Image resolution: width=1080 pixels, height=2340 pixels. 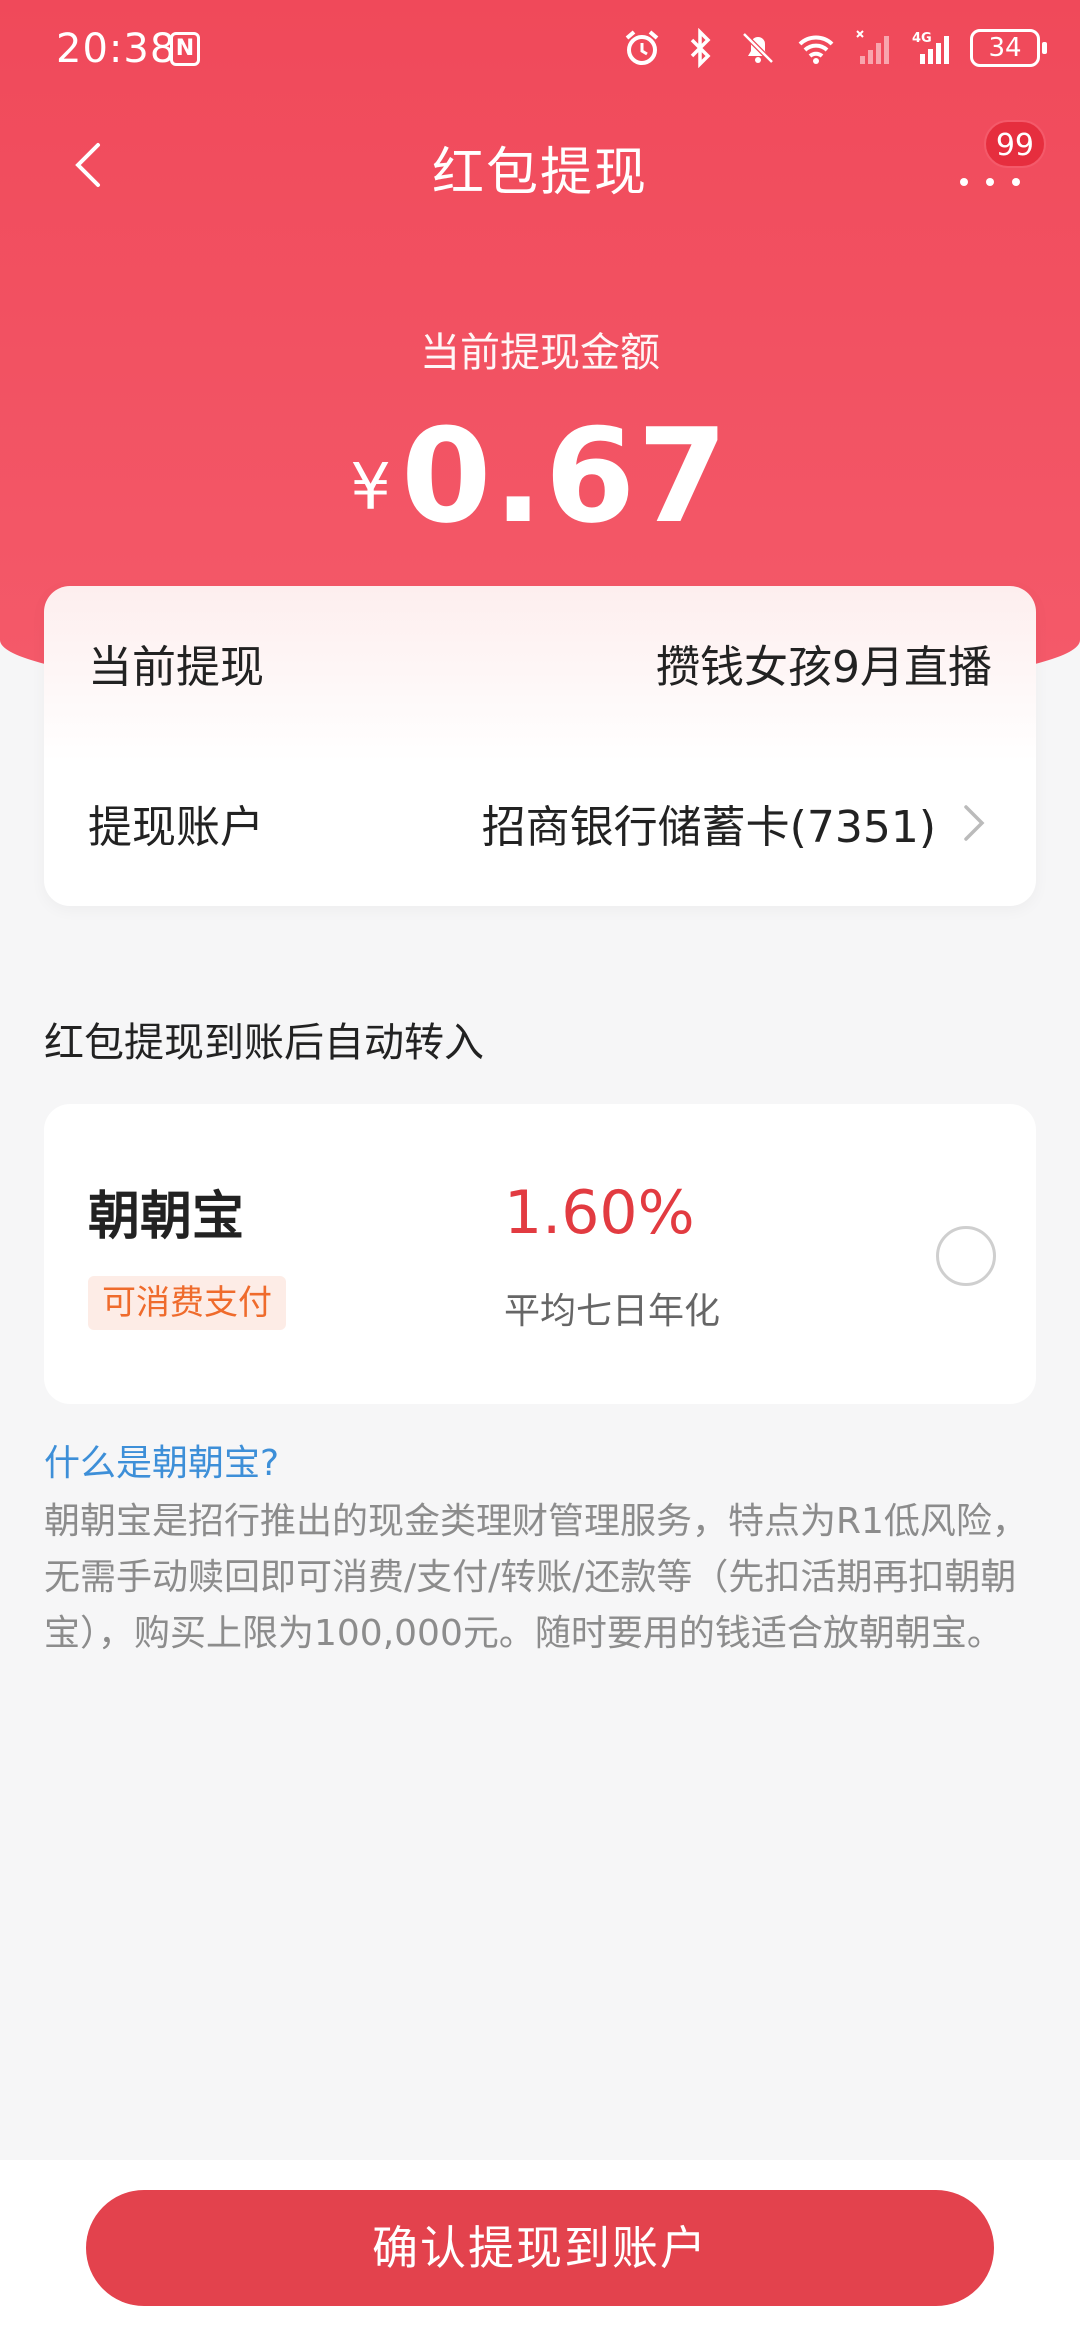 I want to click on mute-bell-icon, so click(x=758, y=48).